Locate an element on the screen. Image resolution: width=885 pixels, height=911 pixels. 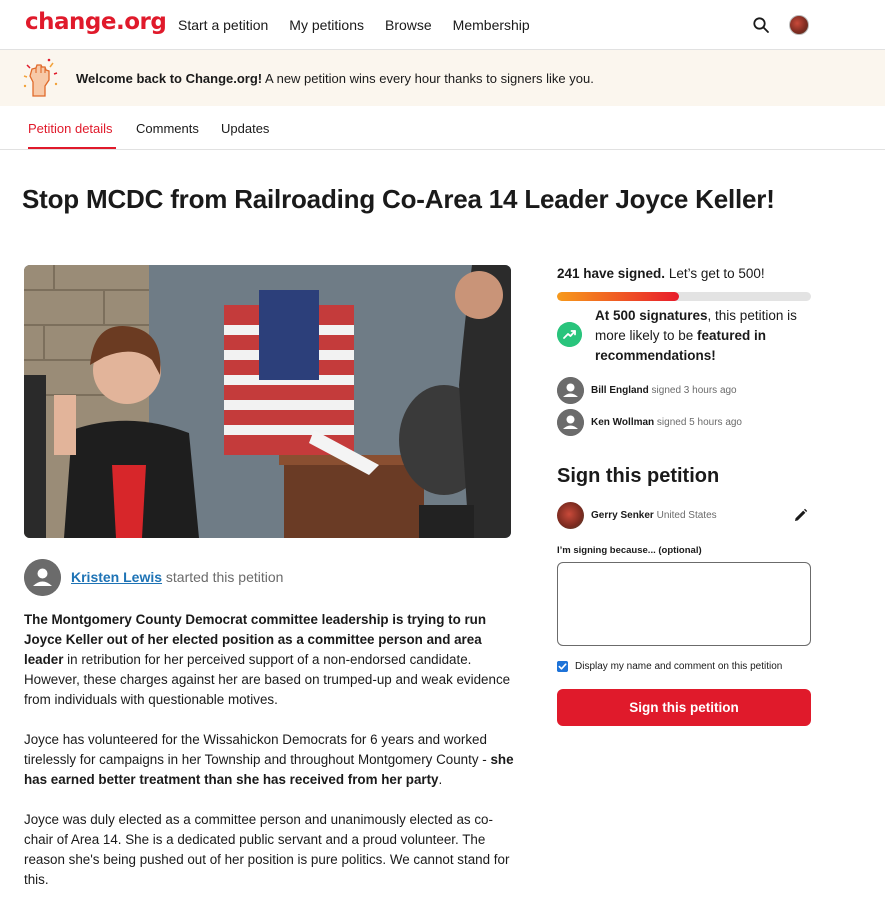
reason-textarea is located at coordinates (684, 604).